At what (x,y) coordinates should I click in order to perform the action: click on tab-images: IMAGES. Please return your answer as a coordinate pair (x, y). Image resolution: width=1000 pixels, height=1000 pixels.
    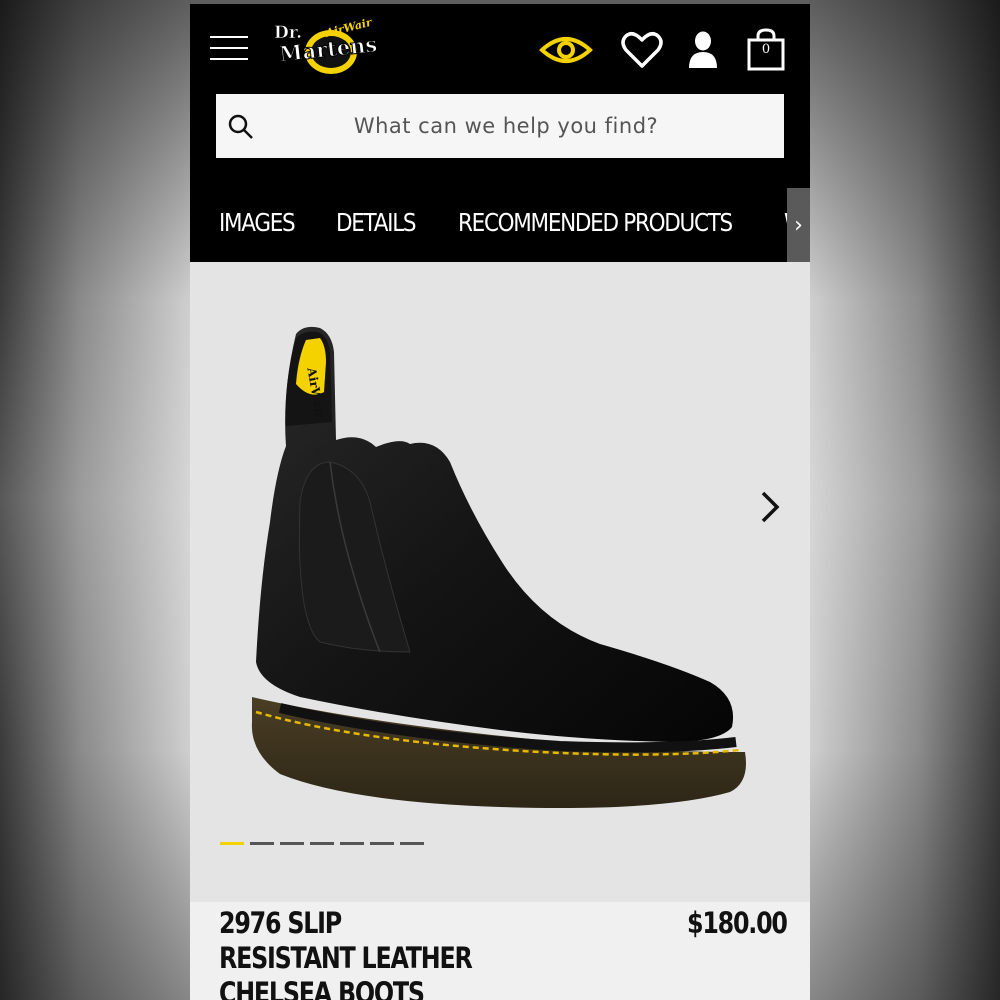
    Looking at the image, I should click on (257, 222).